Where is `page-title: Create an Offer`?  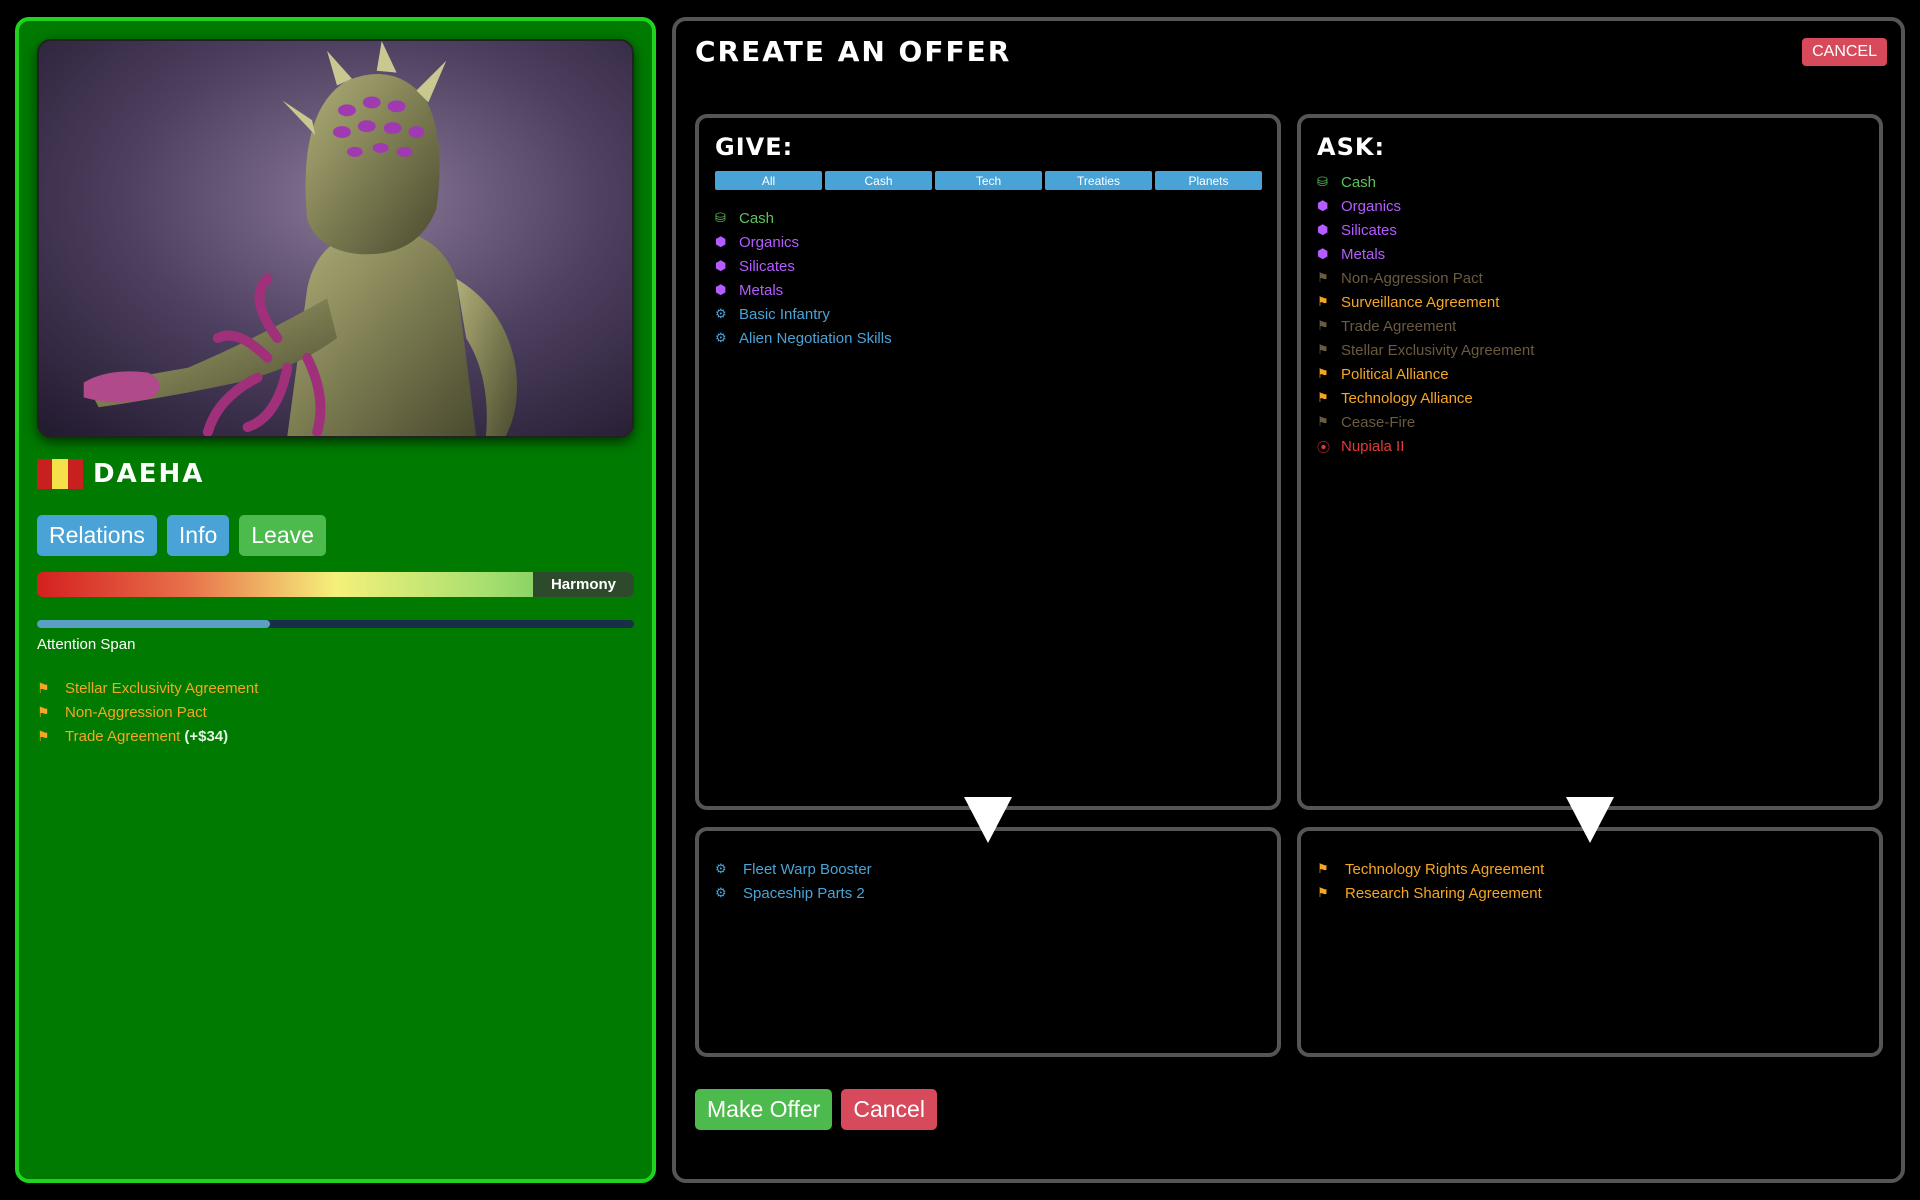 page-title: Create an Offer is located at coordinates (853, 51).